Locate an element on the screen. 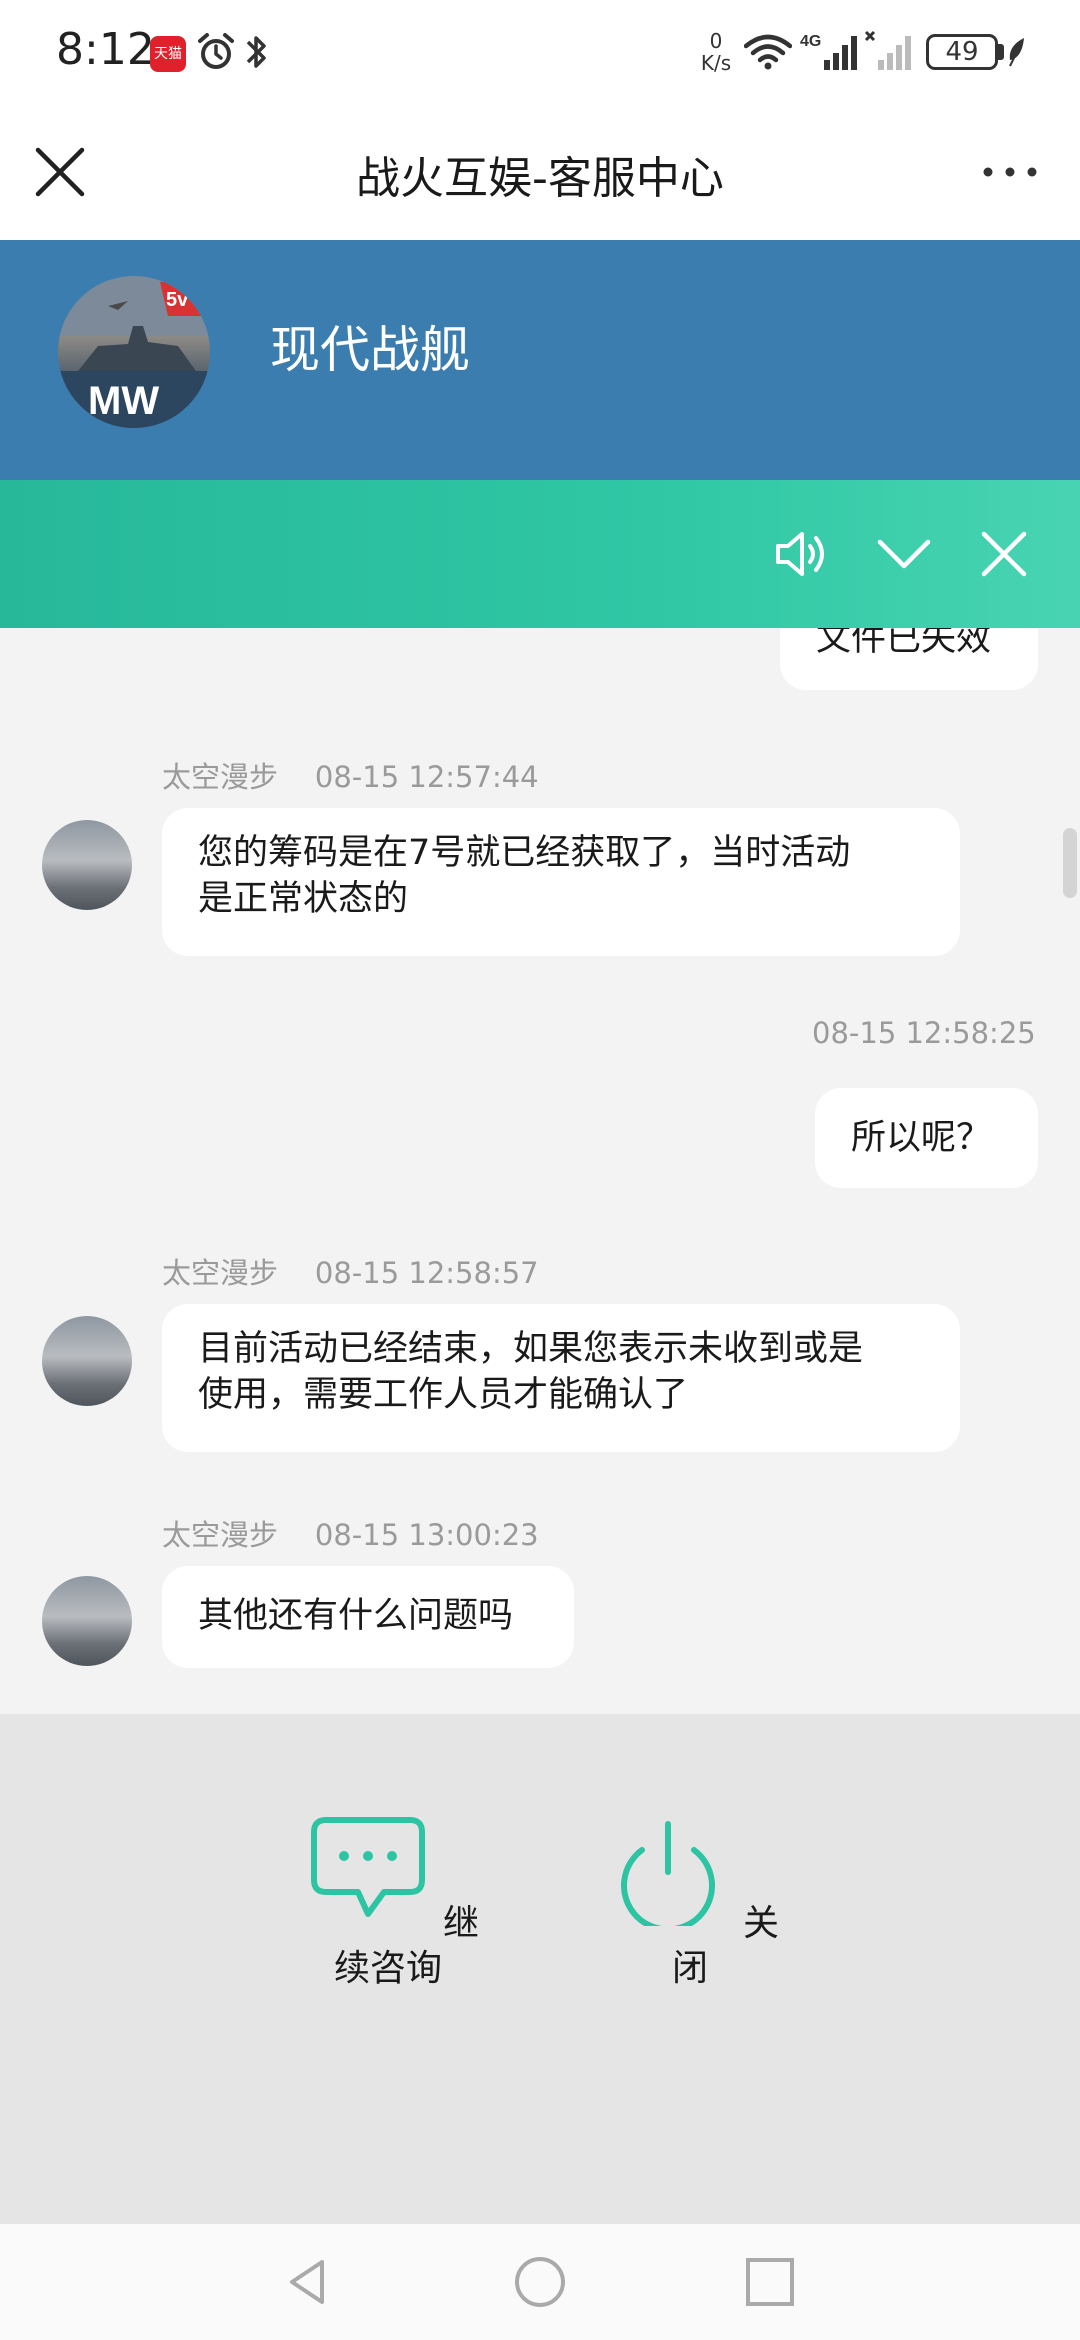 The width and height of the screenshot is (1080, 2340). message-time: 08-15 12:57:44 is located at coordinates (426, 777).